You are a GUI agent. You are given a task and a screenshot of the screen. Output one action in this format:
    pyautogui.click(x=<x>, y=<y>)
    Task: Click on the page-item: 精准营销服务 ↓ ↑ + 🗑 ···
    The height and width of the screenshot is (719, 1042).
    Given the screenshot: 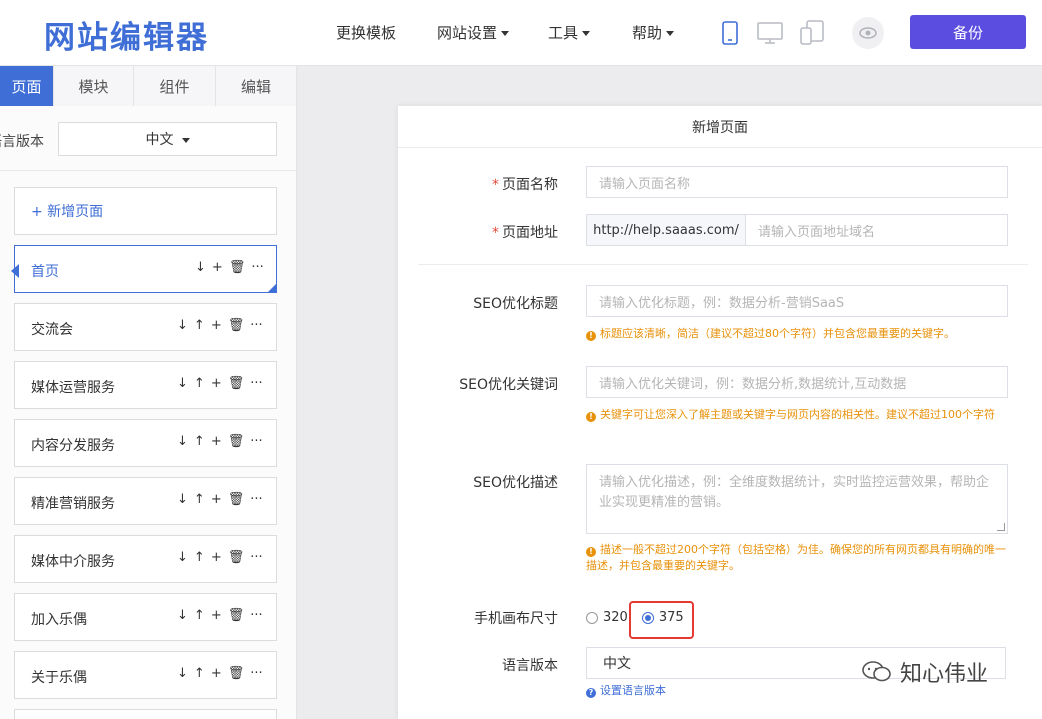 What is the action you would take?
    pyautogui.click(x=145, y=501)
    